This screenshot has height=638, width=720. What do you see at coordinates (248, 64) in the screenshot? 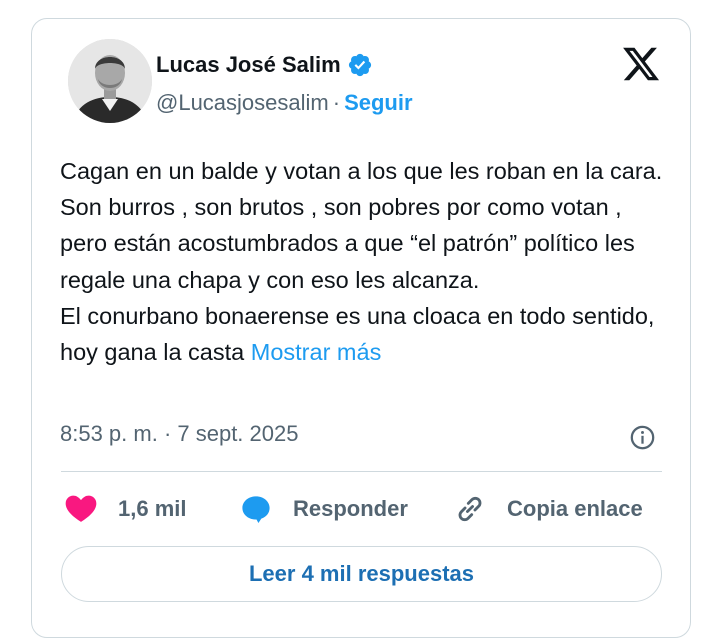
I see `author-name-text: Lucas José Salim` at bounding box center [248, 64].